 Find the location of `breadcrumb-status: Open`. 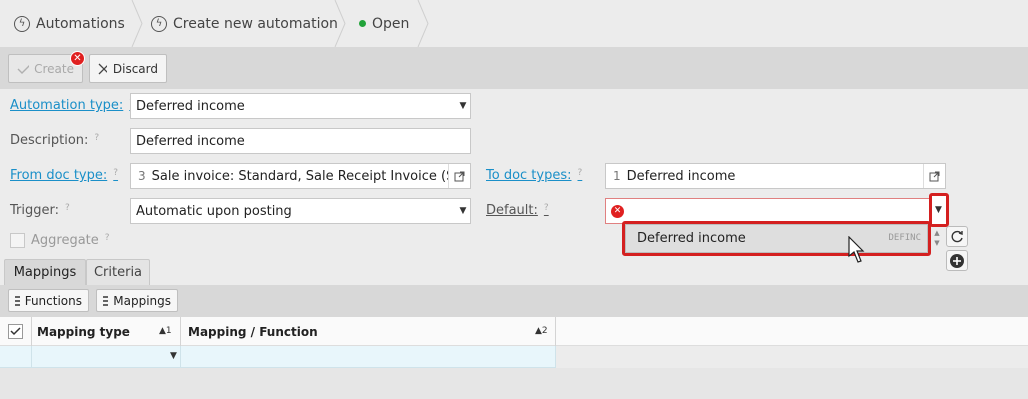

breadcrumb-status: Open is located at coordinates (384, 23).